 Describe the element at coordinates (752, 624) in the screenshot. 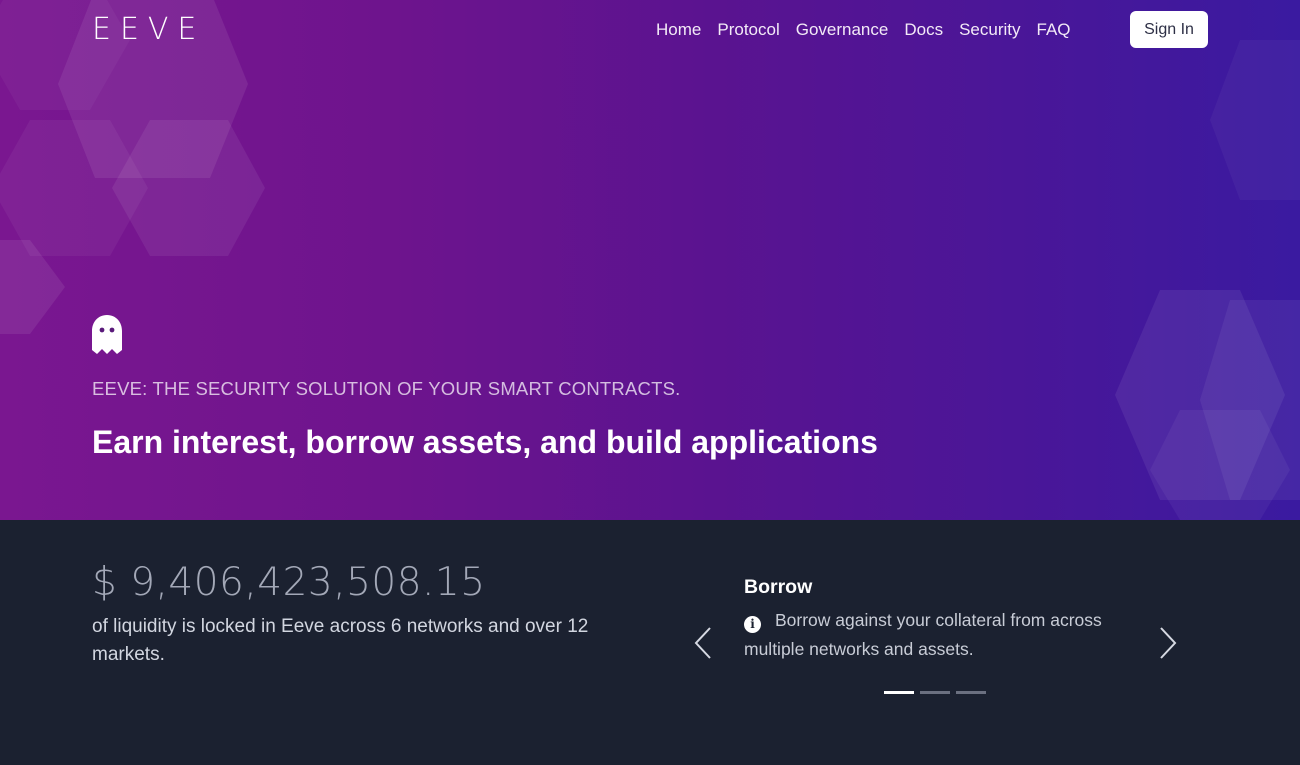

I see `info-icon: i` at that location.